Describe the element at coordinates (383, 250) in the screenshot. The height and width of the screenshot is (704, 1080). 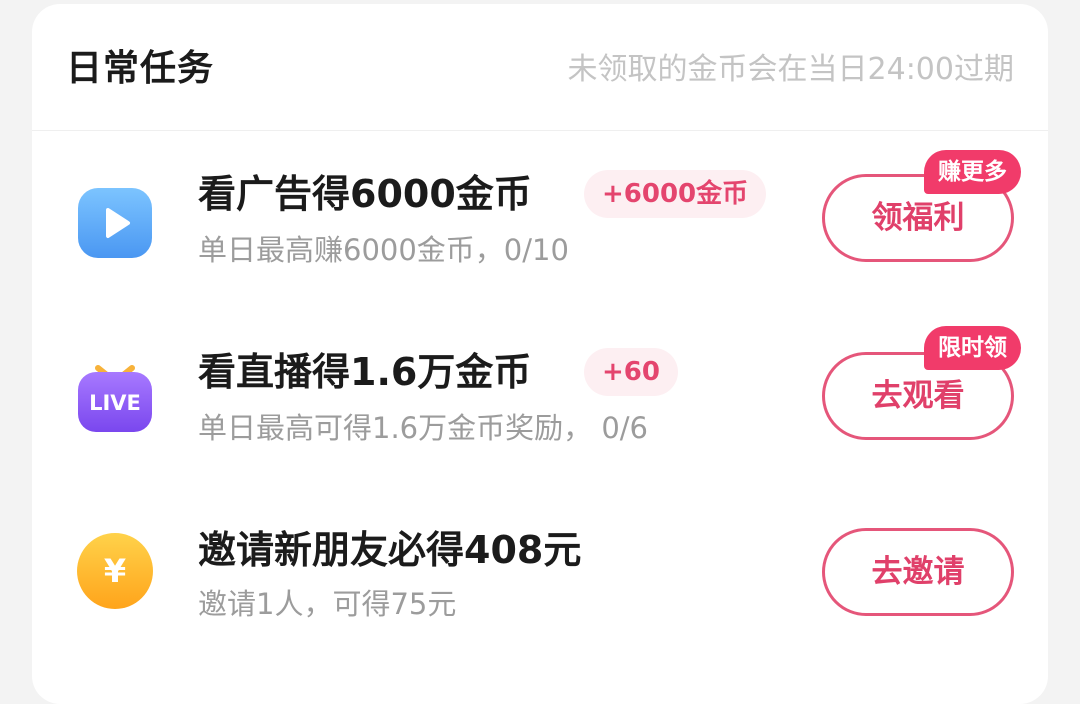
I see `task-subtitle: 单日最高赚6000金币，0/10` at that location.